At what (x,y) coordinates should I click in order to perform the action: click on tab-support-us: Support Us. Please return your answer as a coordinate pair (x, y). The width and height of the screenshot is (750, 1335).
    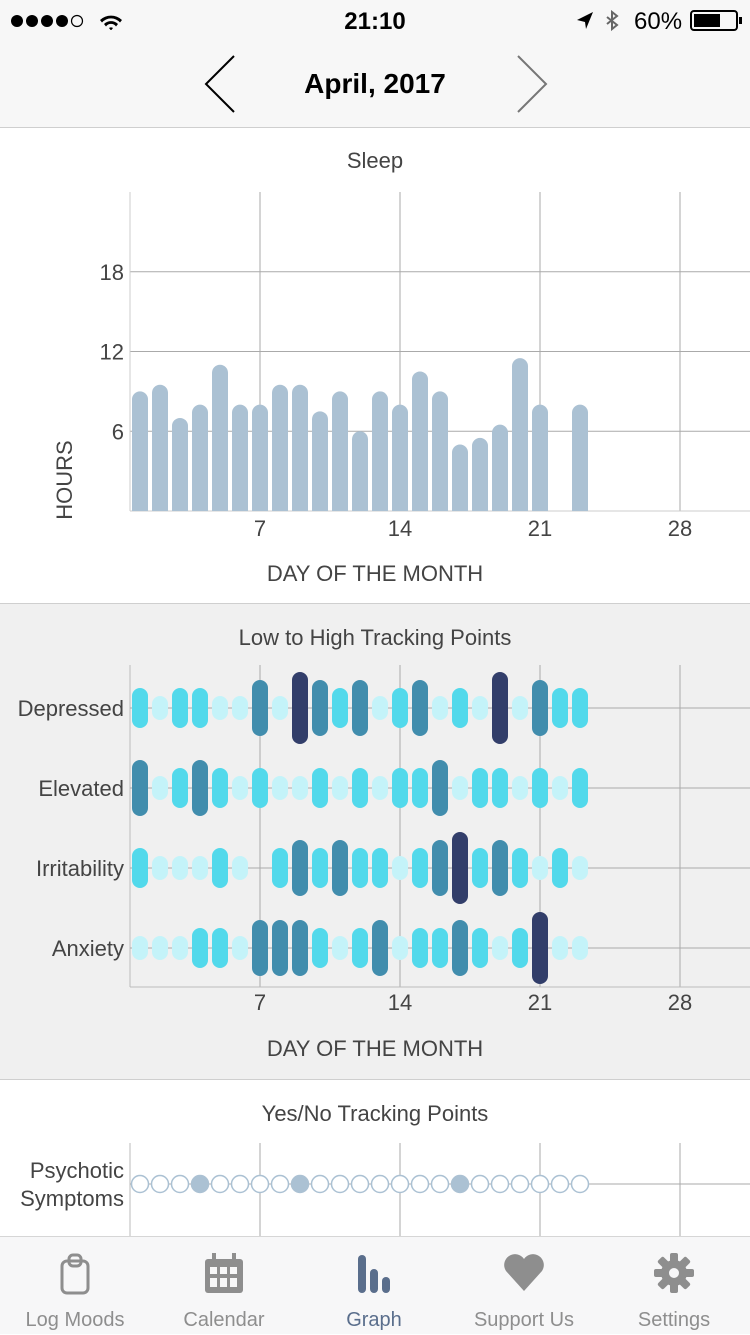
    Looking at the image, I should click on (524, 1286).